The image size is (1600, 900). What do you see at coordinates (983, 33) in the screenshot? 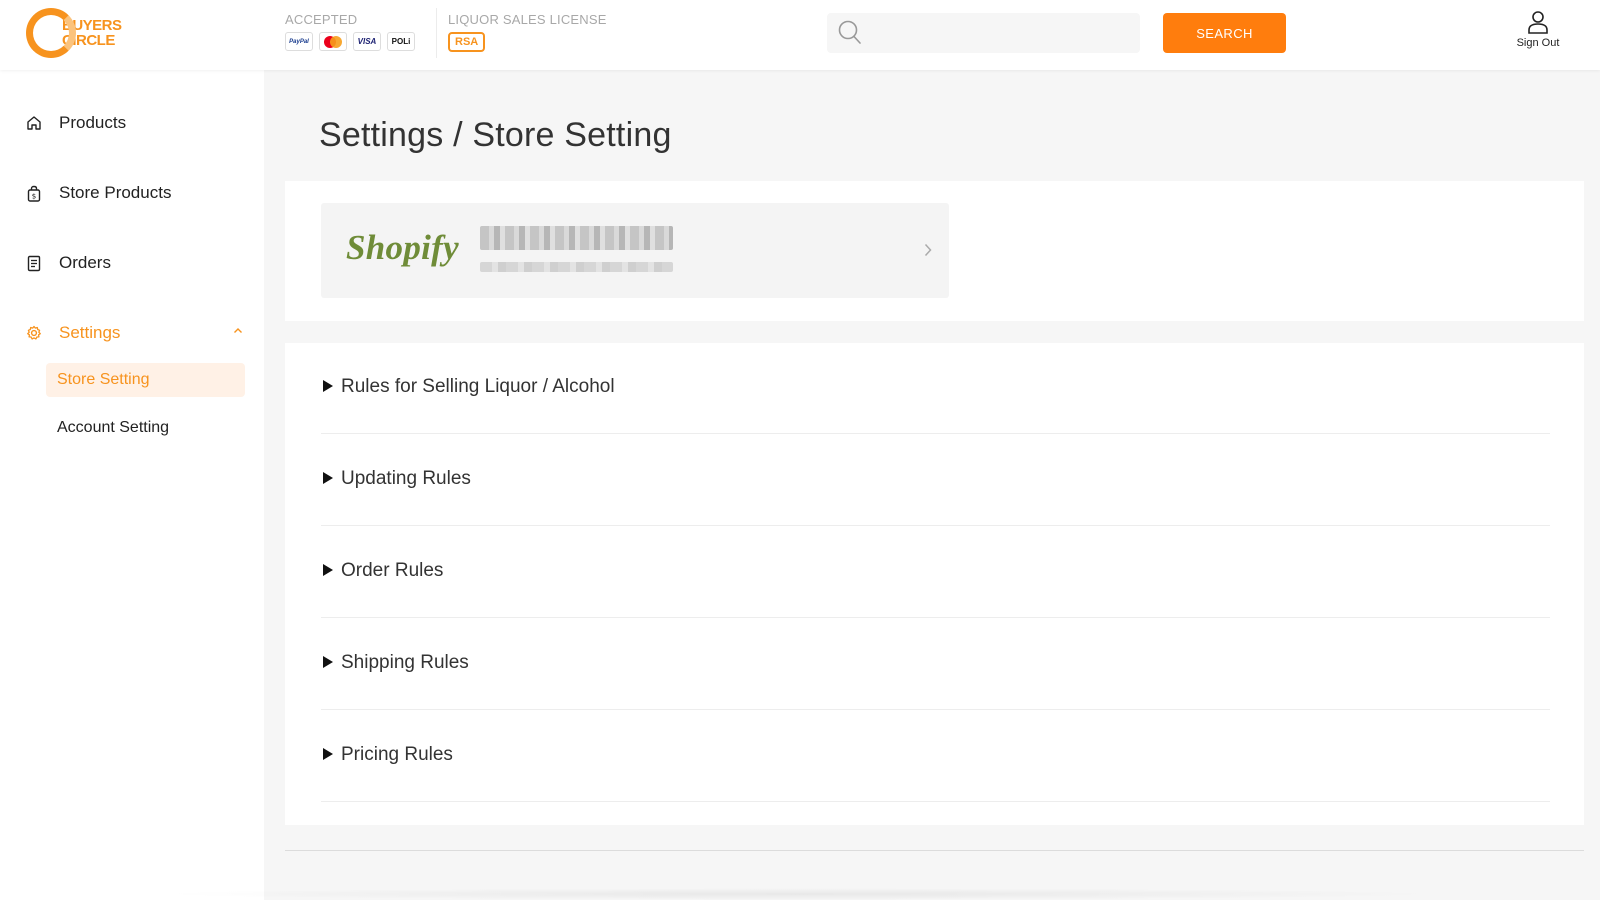
I see `search-input` at bounding box center [983, 33].